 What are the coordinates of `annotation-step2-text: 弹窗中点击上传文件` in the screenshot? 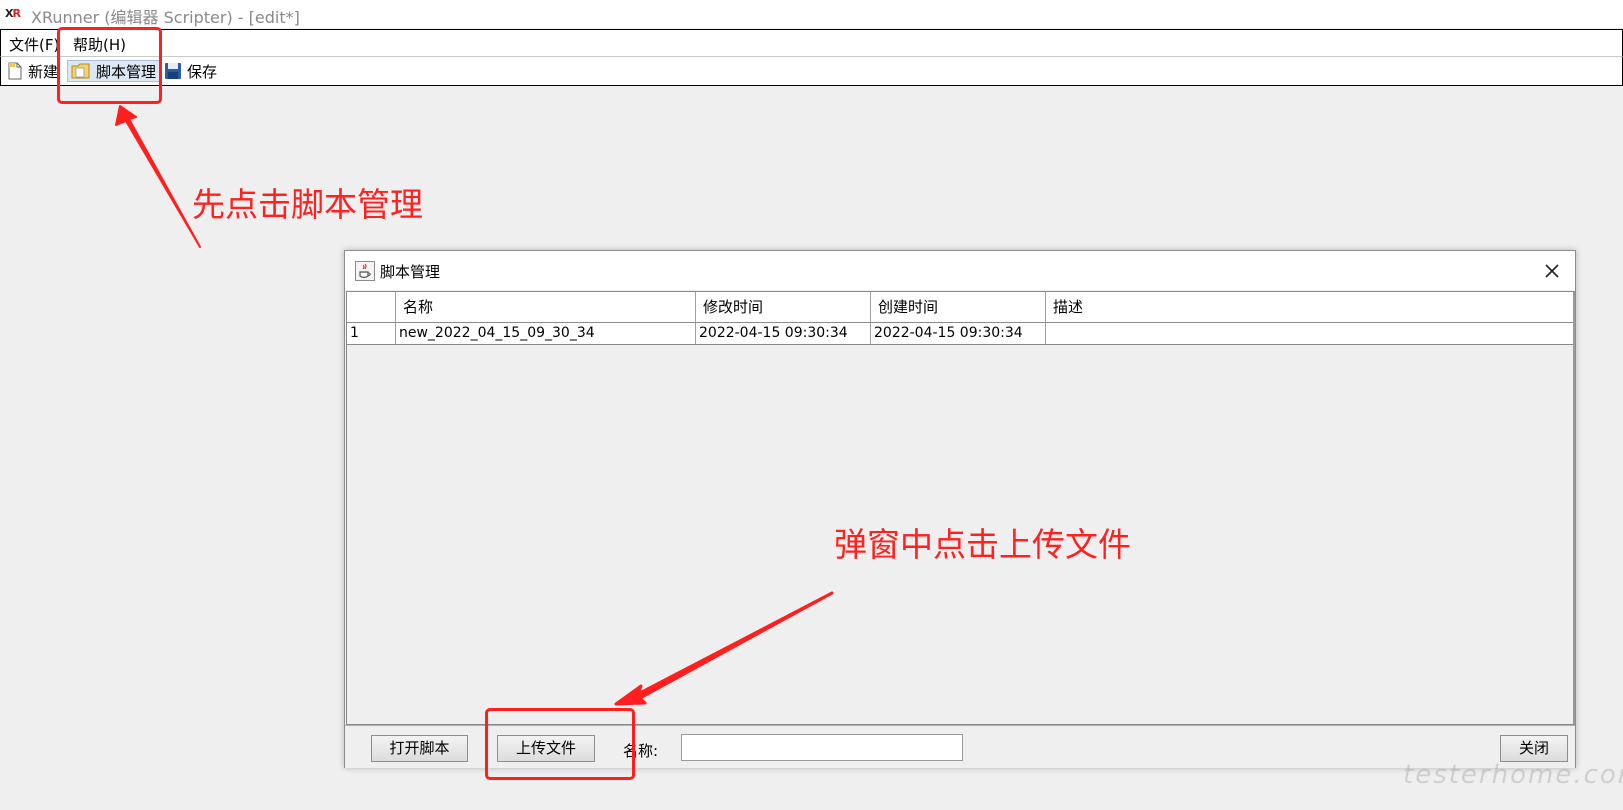 It's located at (982, 544).